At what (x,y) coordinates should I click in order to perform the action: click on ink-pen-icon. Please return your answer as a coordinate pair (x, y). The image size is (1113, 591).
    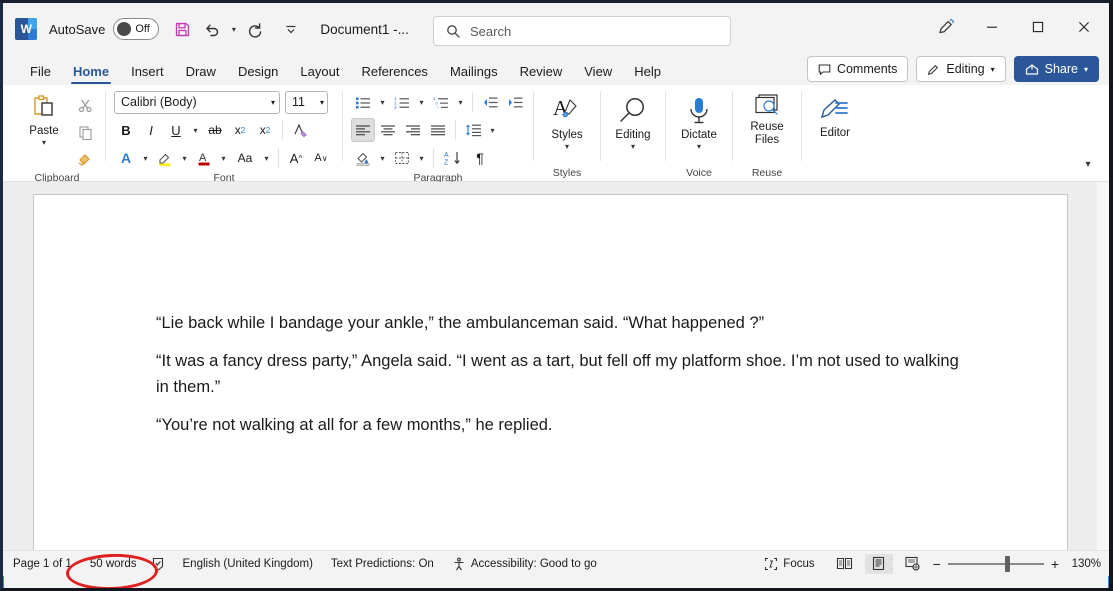
    Looking at the image, I should click on (946, 27).